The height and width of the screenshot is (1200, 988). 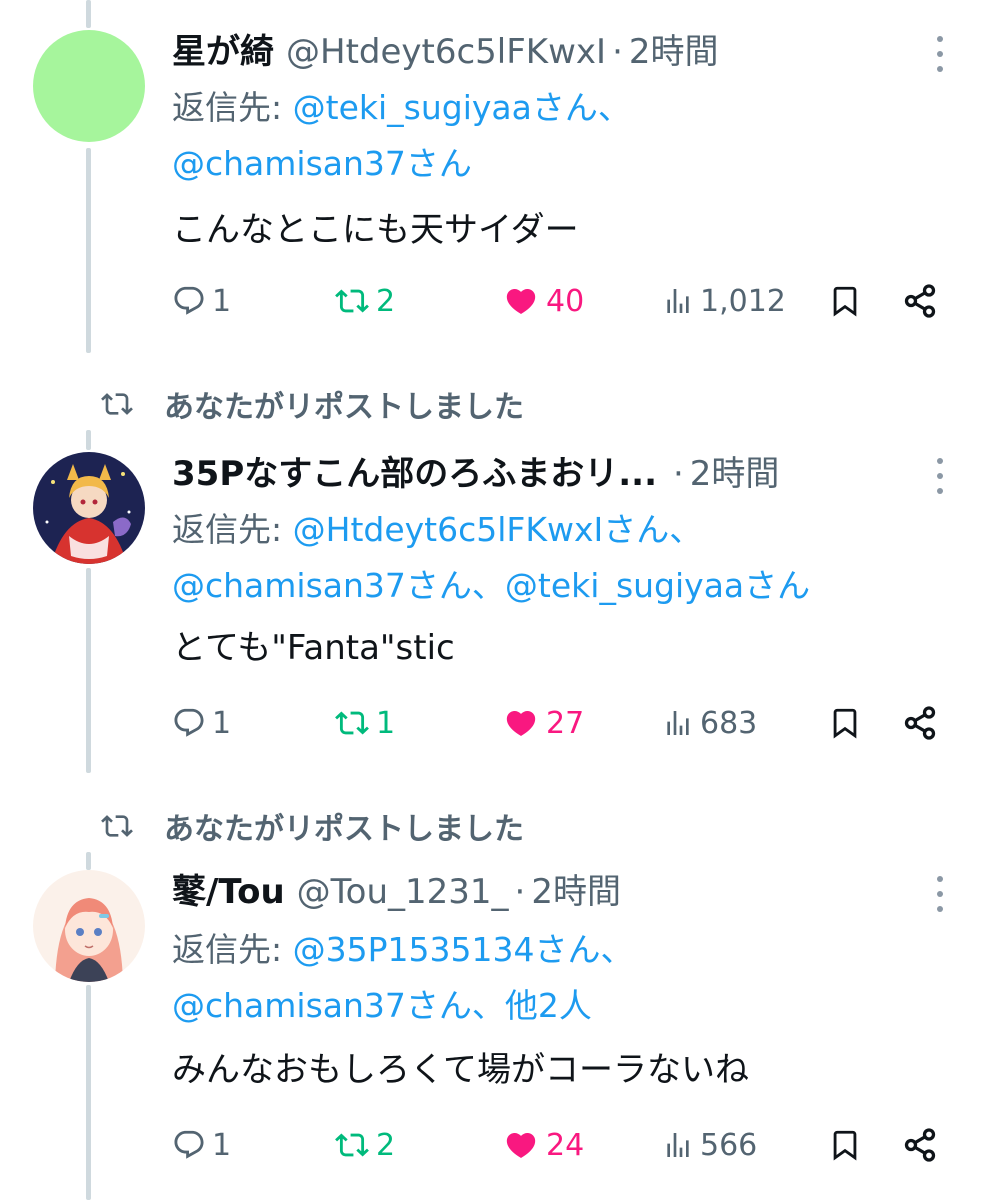 I want to click on repost-count: 1, so click(x=386, y=723).